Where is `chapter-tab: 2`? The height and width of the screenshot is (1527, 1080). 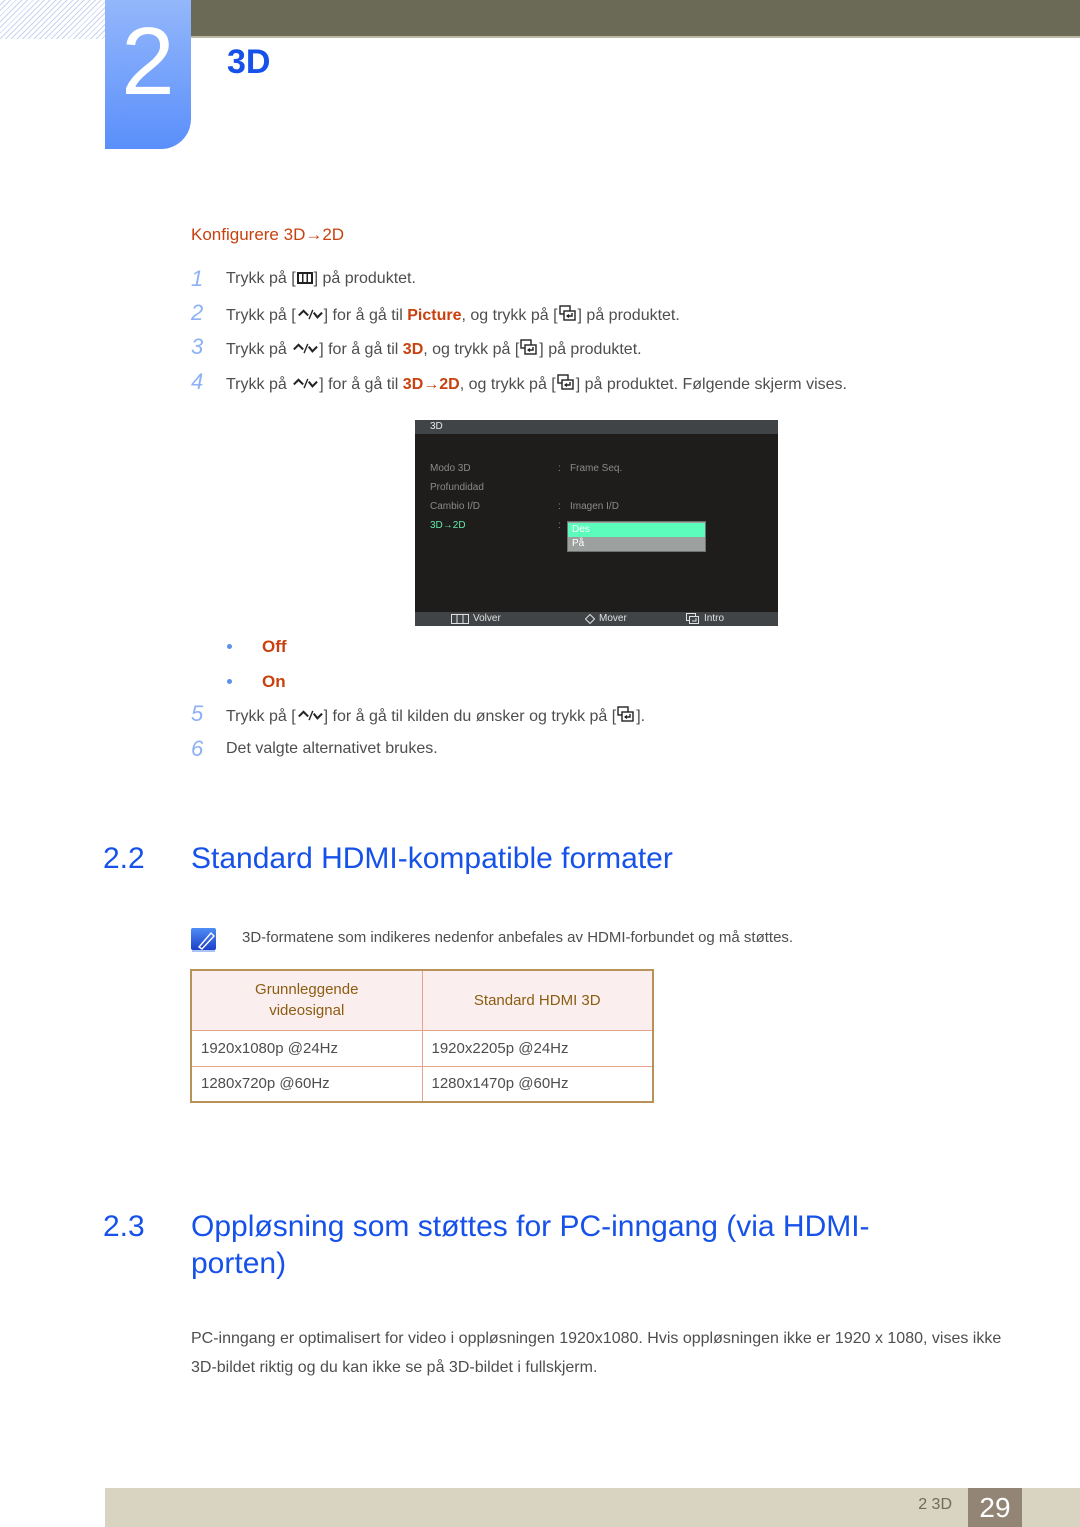 chapter-tab: 2 is located at coordinates (148, 74).